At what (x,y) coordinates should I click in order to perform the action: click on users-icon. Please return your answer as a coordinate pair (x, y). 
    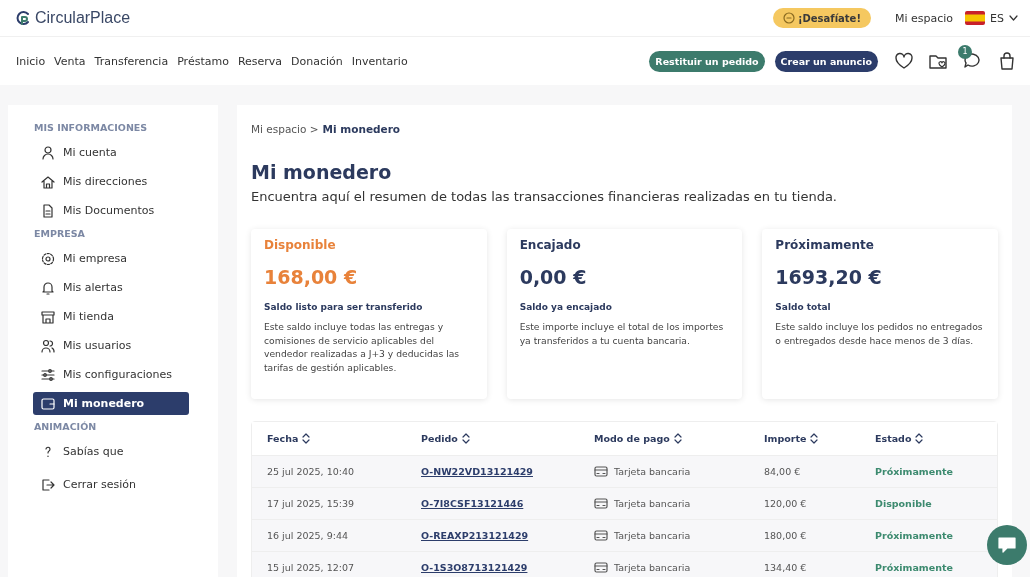
    Looking at the image, I should click on (48, 345).